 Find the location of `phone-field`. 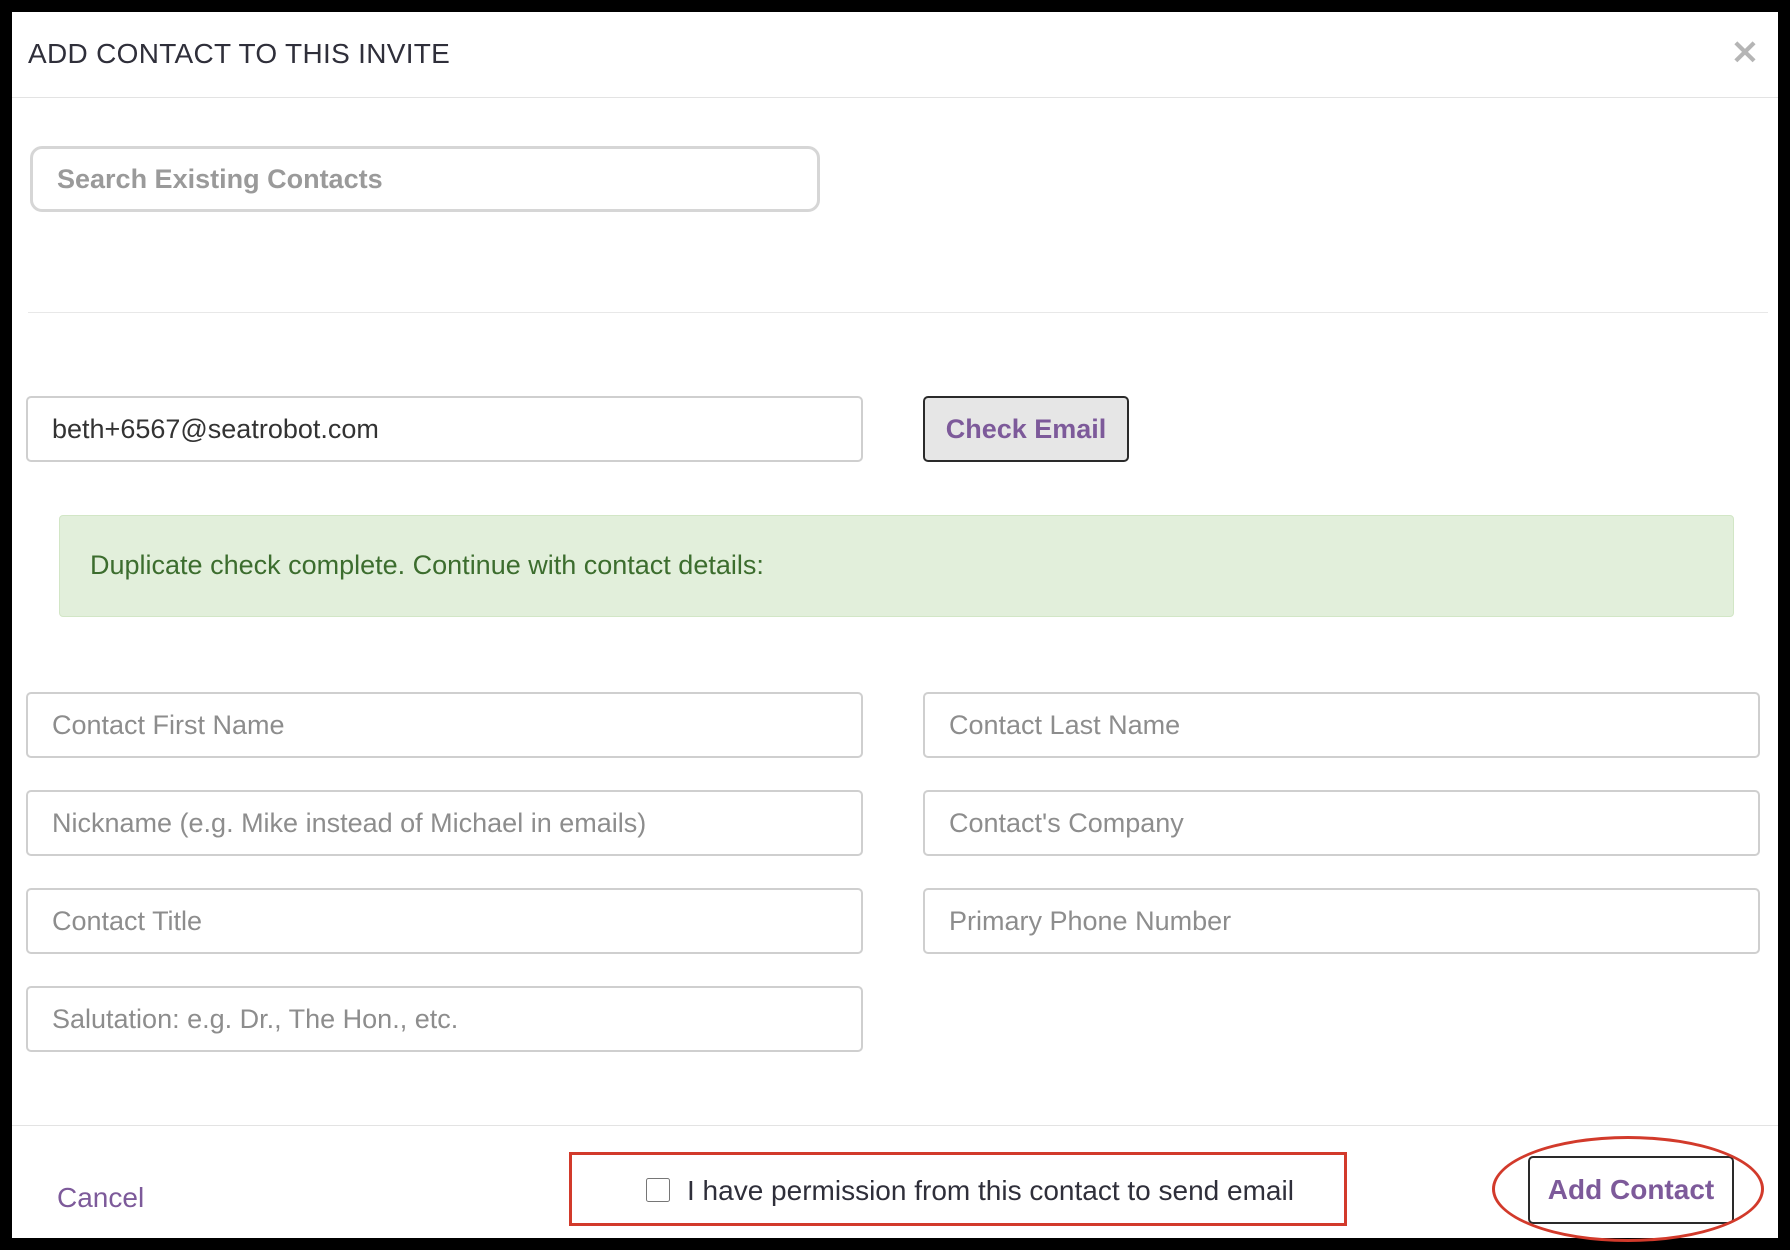

phone-field is located at coordinates (1341, 921).